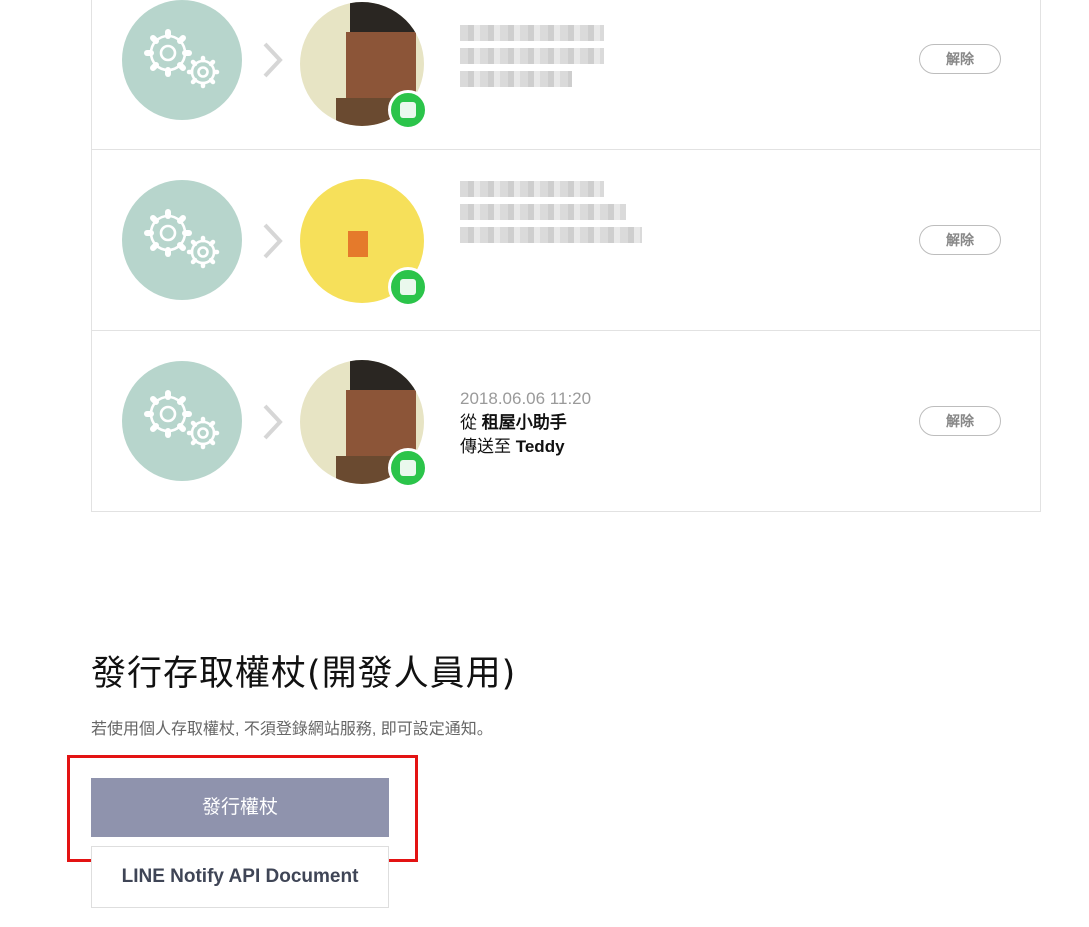  I want to click on to-name: Teddy, so click(540, 446).